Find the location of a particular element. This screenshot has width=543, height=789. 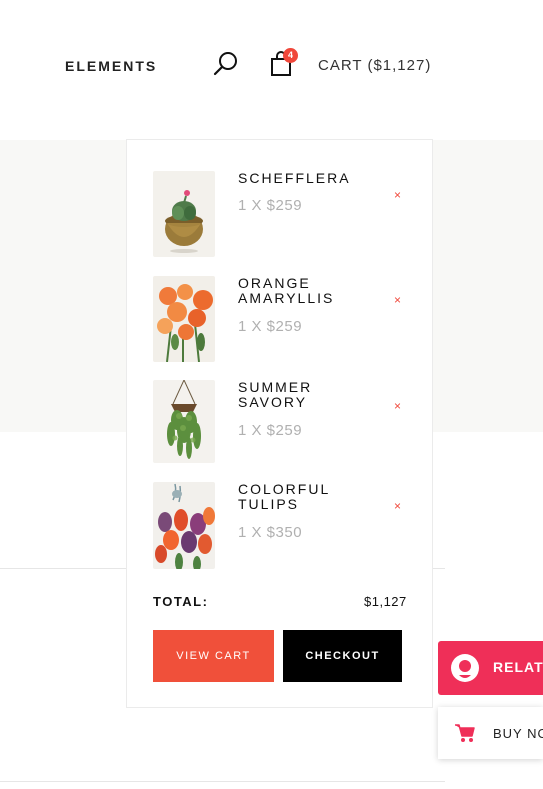

cart-item: ORANGE AMARYLLIS 1 X $259 × is located at coordinates (283, 319).